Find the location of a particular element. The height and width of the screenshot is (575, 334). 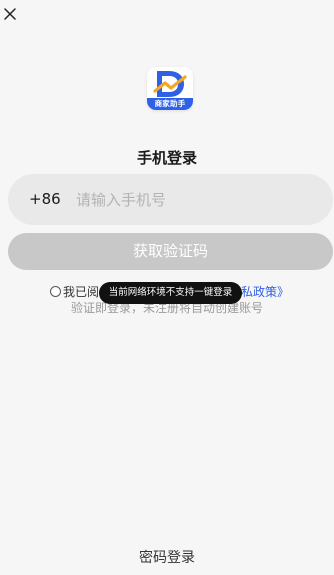

country-code-selector: +86 is located at coordinates (45, 199).